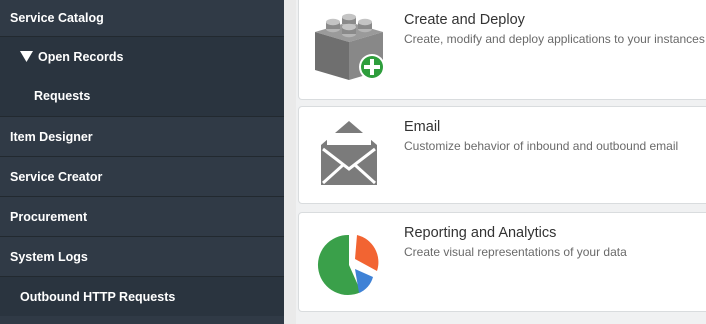  What do you see at coordinates (350, 46) in the screenshot?
I see `create-deploy-icon` at bounding box center [350, 46].